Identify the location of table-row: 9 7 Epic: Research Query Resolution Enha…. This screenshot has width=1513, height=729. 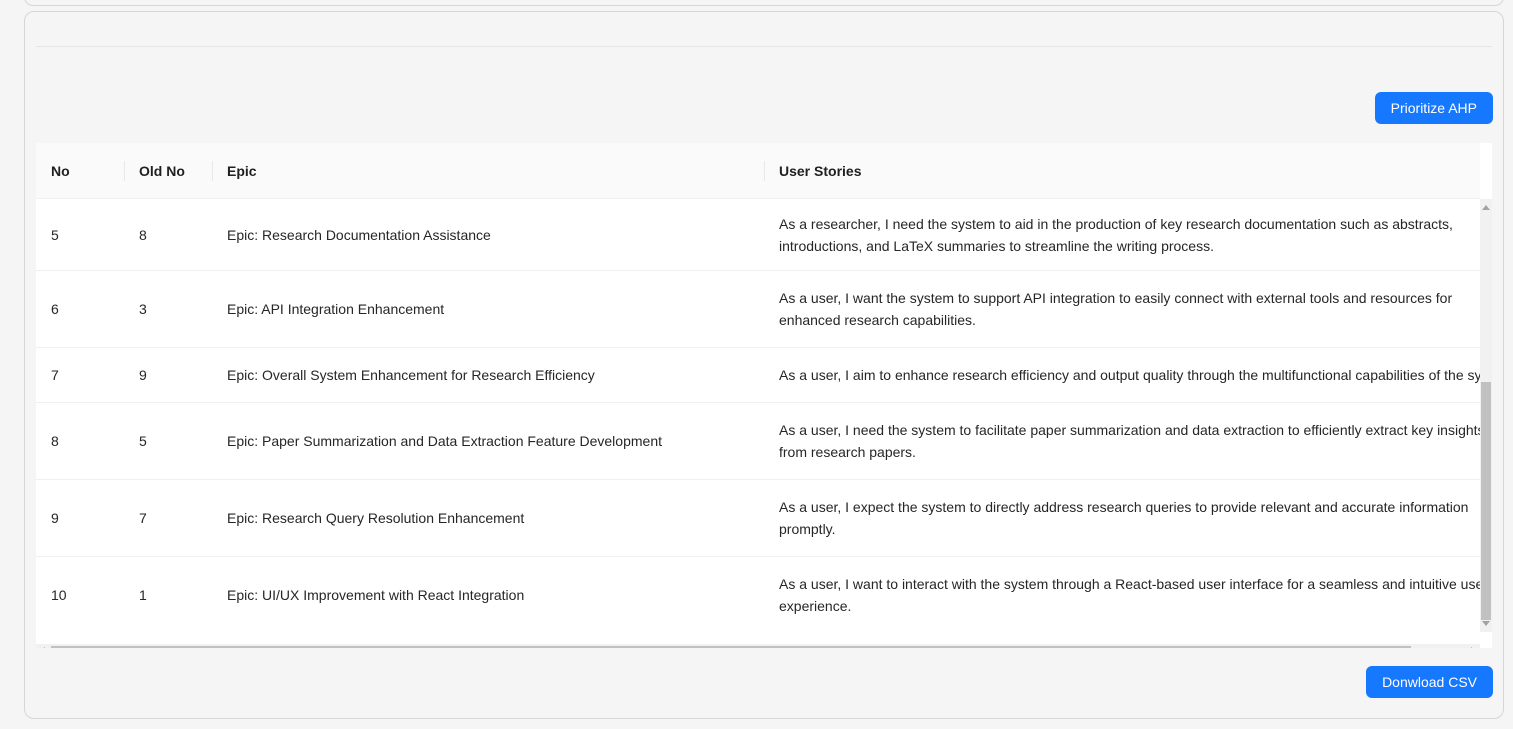
(758, 518).